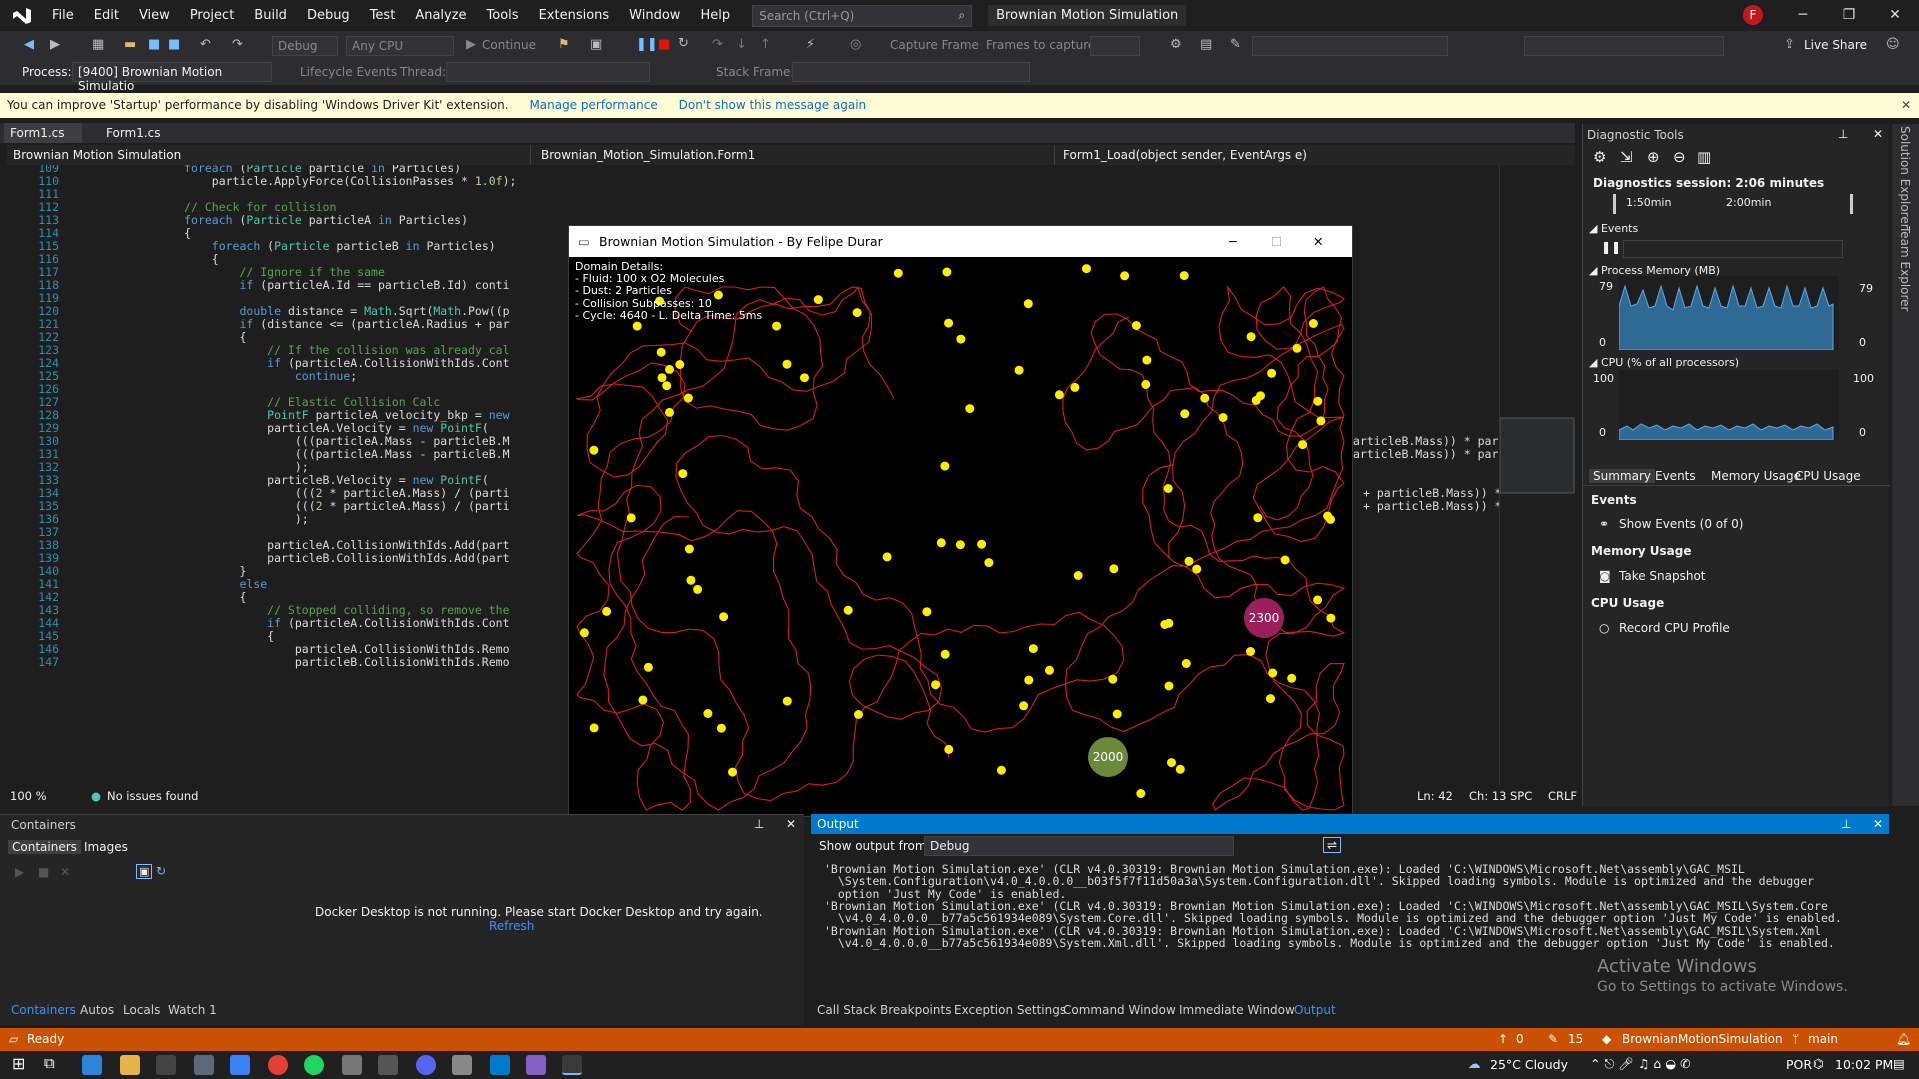 The width and height of the screenshot is (1919, 1079). Describe the element at coordinates (348, 72) in the screenshot. I see `lifecycle-events-button: Lifecycle Events` at that location.